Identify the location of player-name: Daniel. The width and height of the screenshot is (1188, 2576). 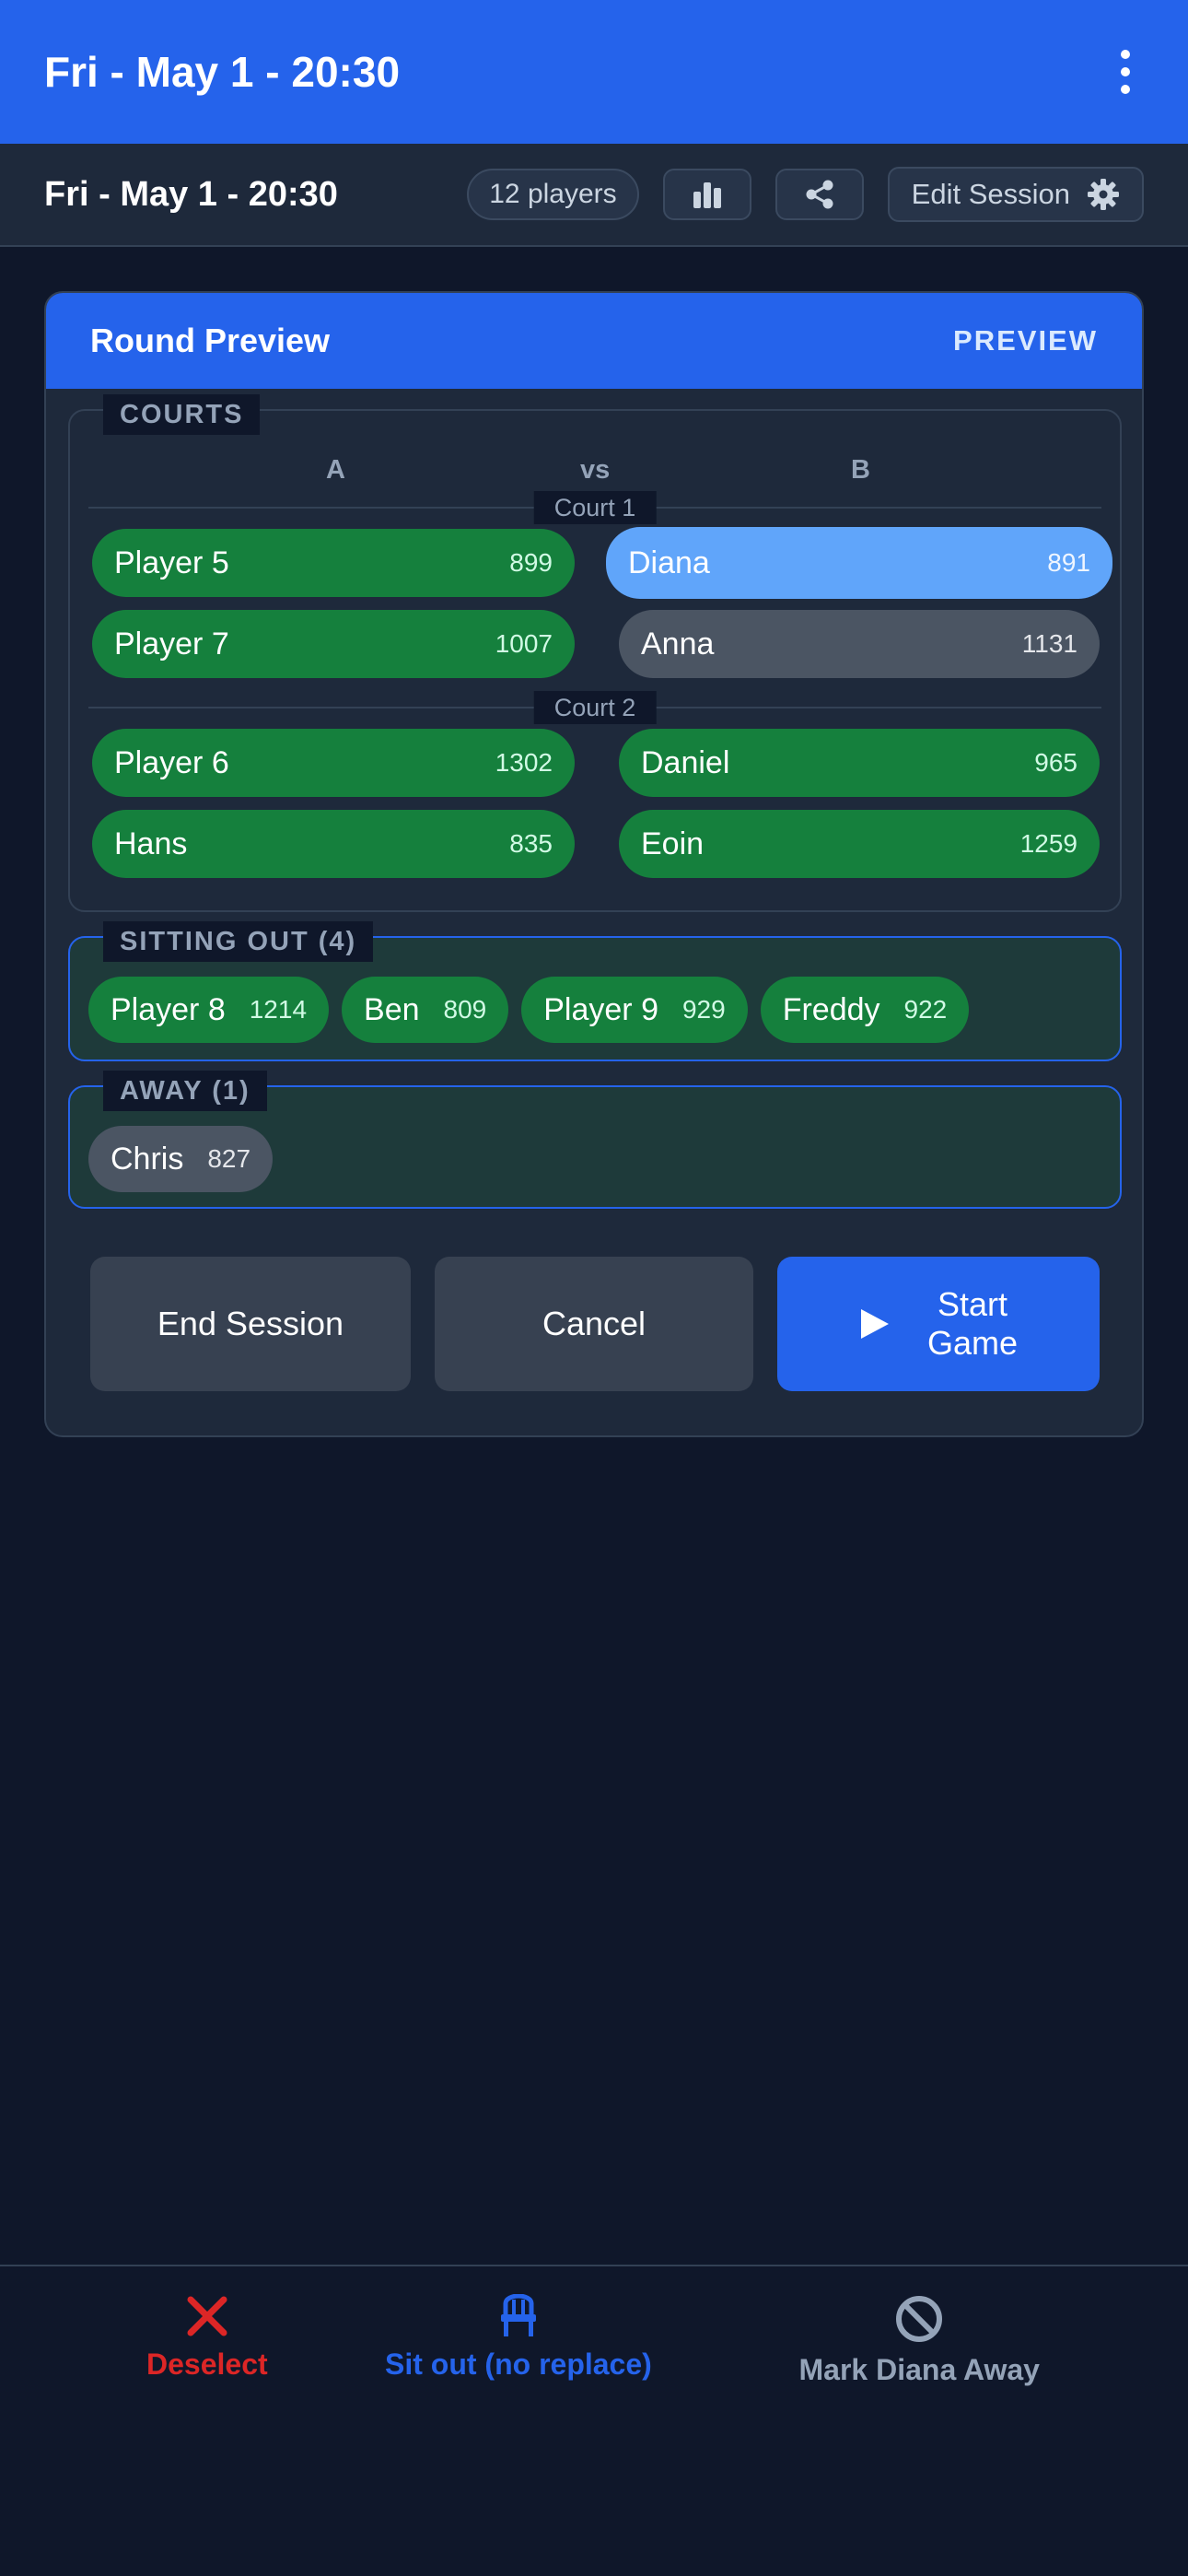
(685, 762).